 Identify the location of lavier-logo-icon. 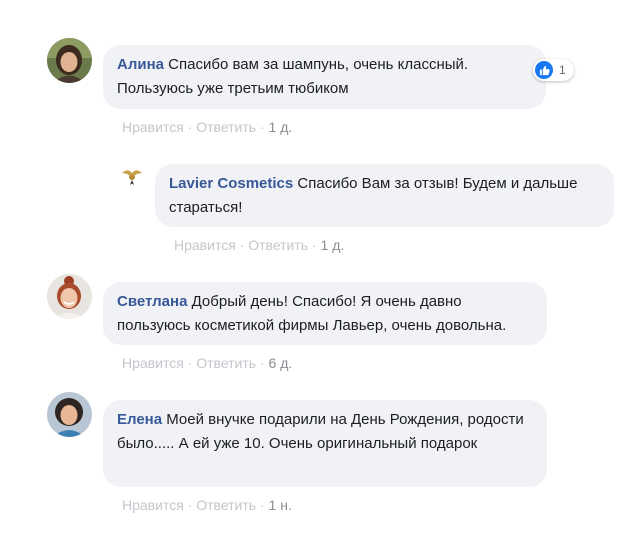
(132, 177).